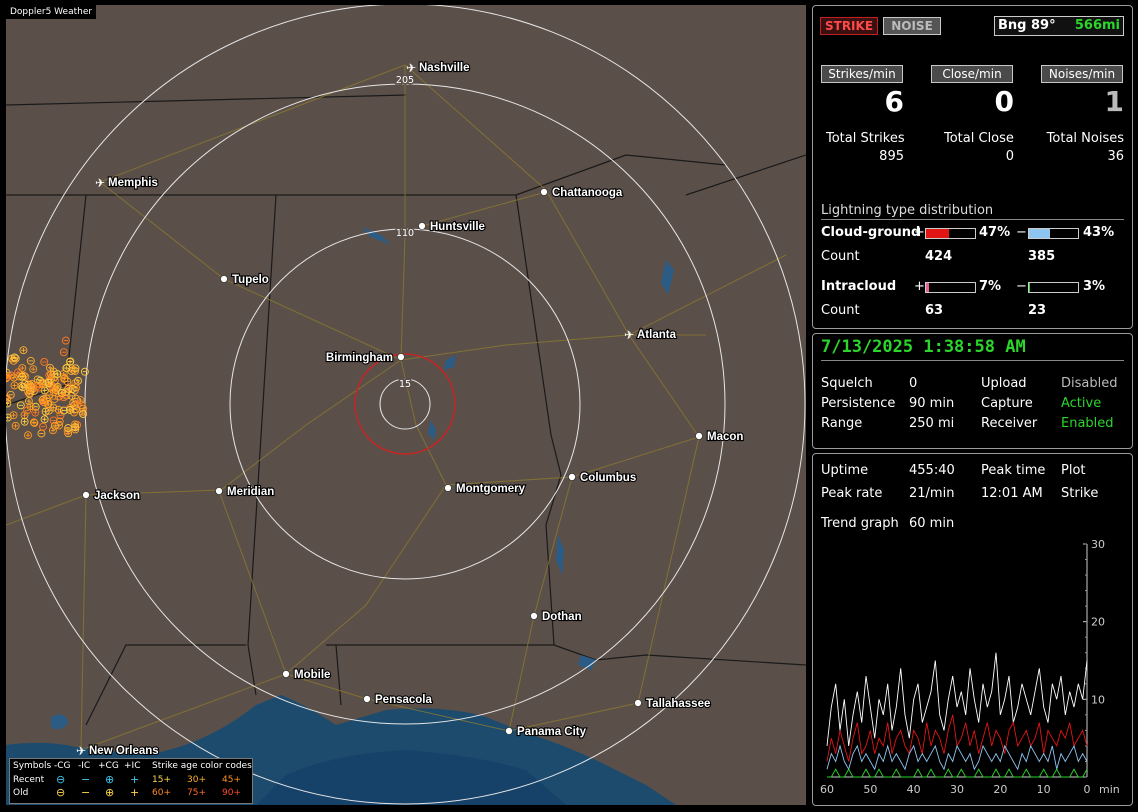  I want to click on close-range-ring, so click(405, 404).